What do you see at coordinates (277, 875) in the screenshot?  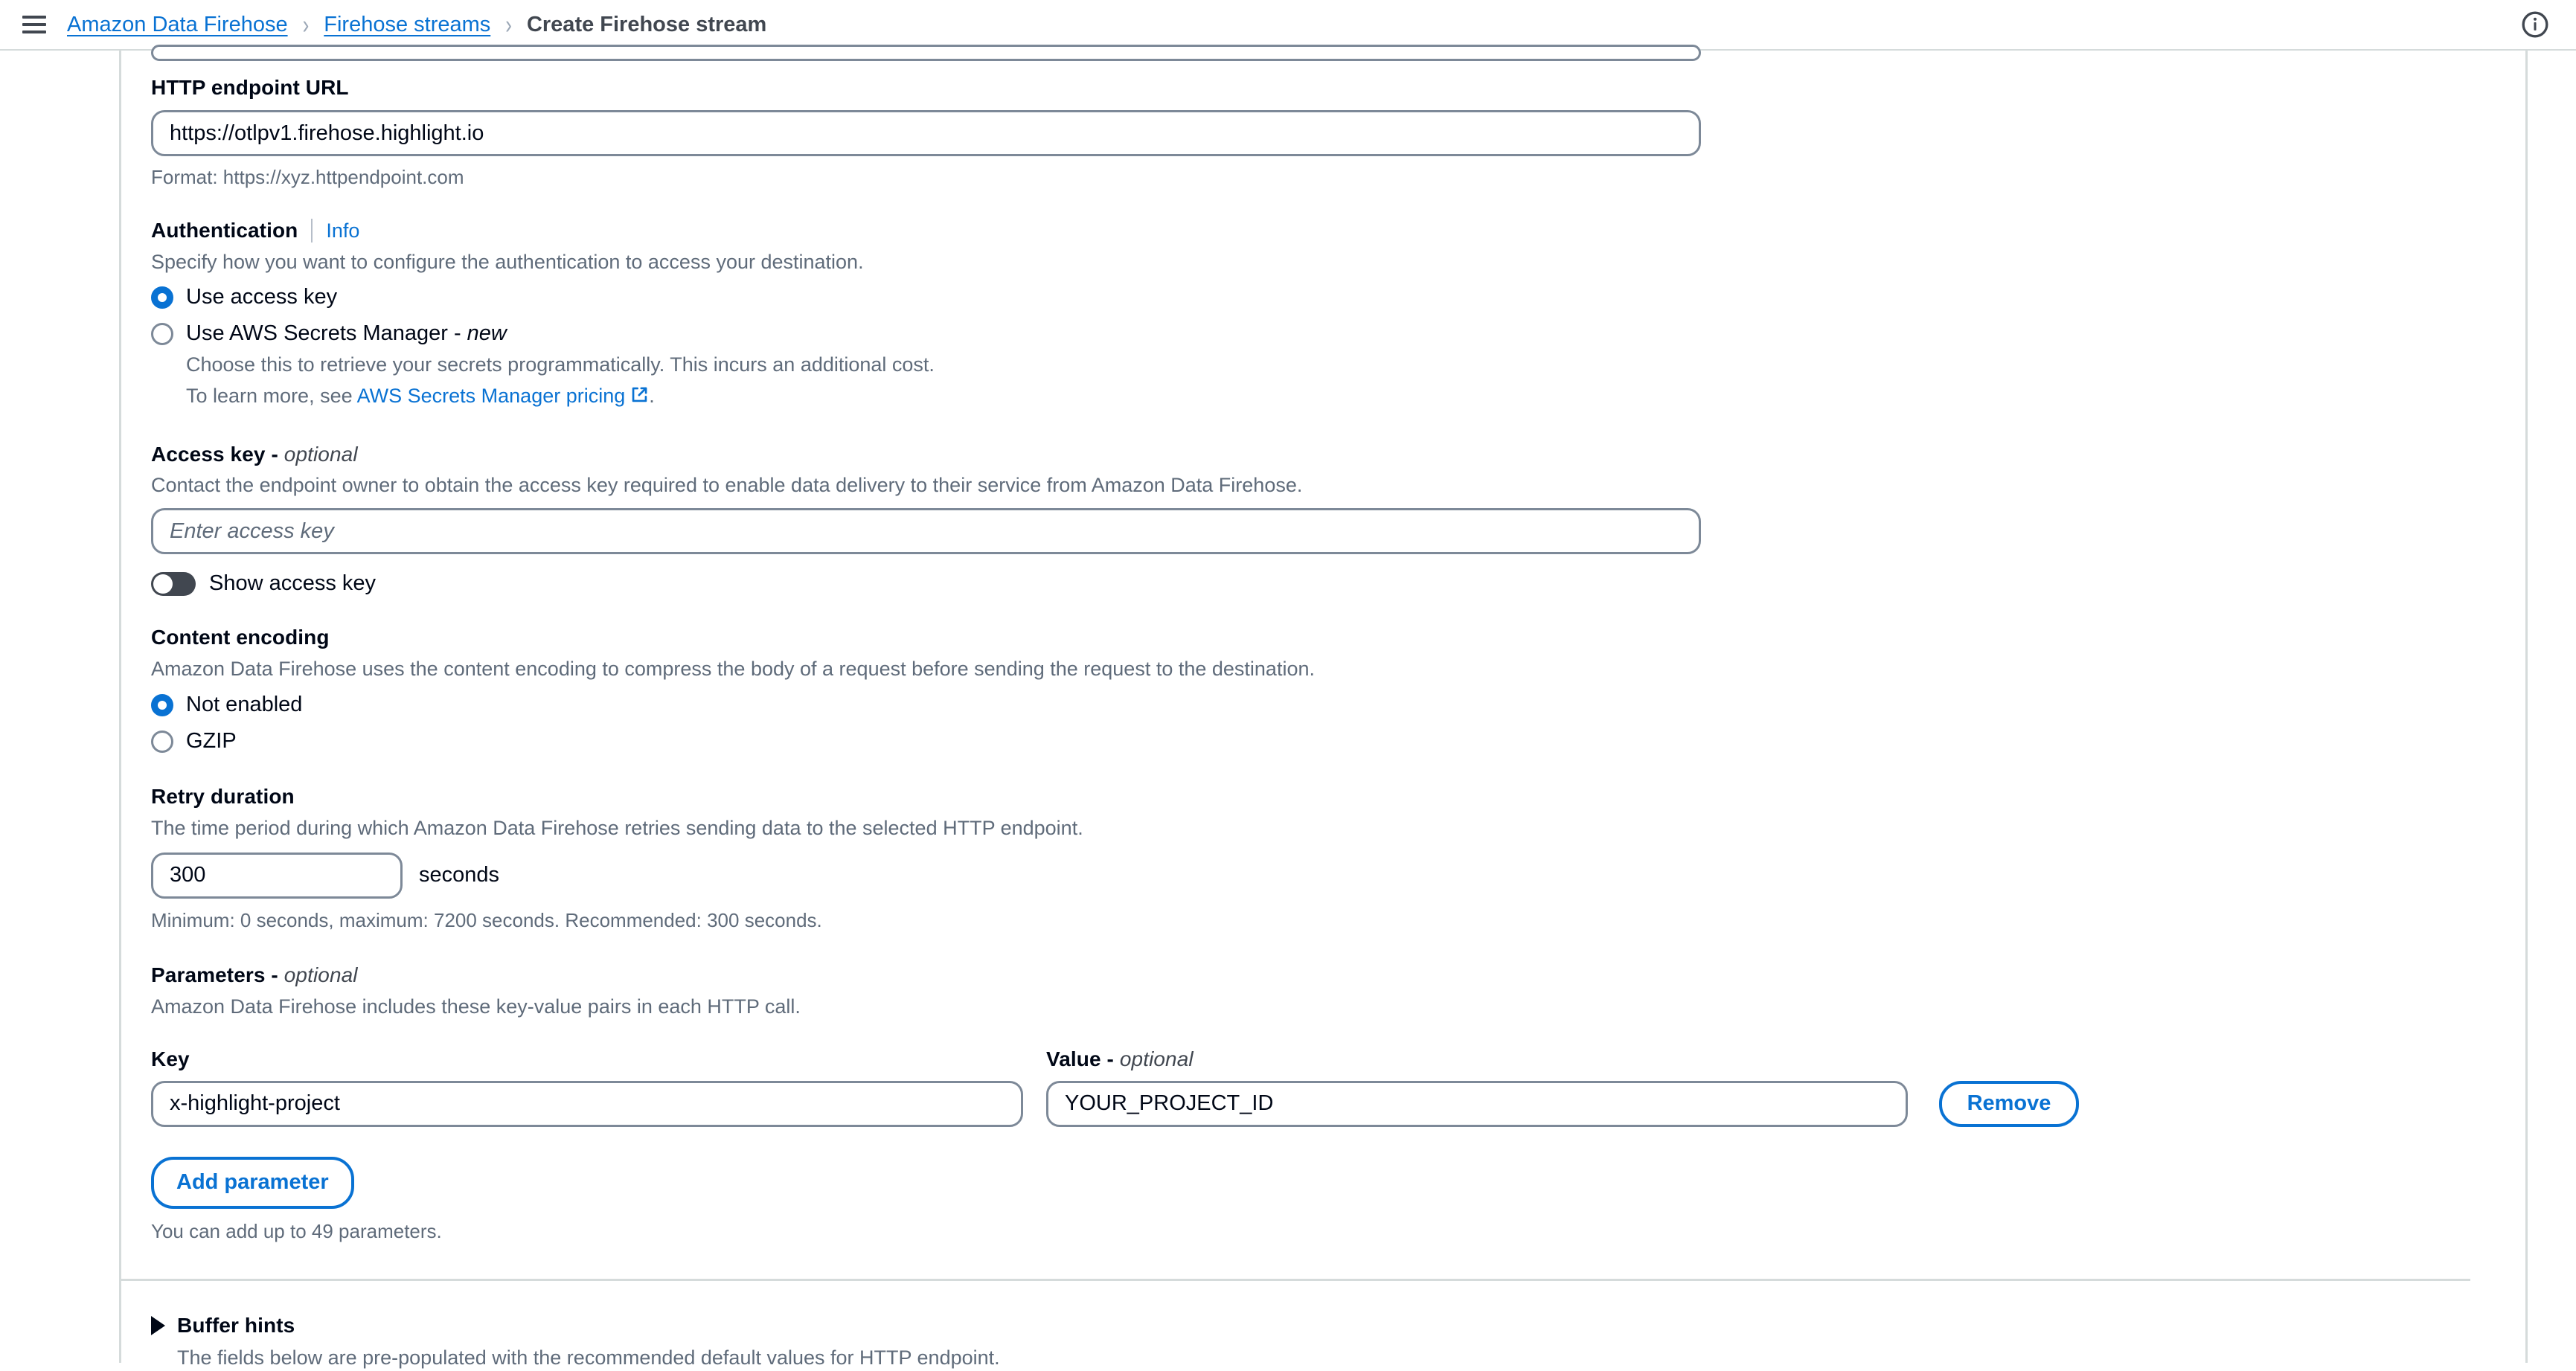 I see `retry-duration-input` at bounding box center [277, 875].